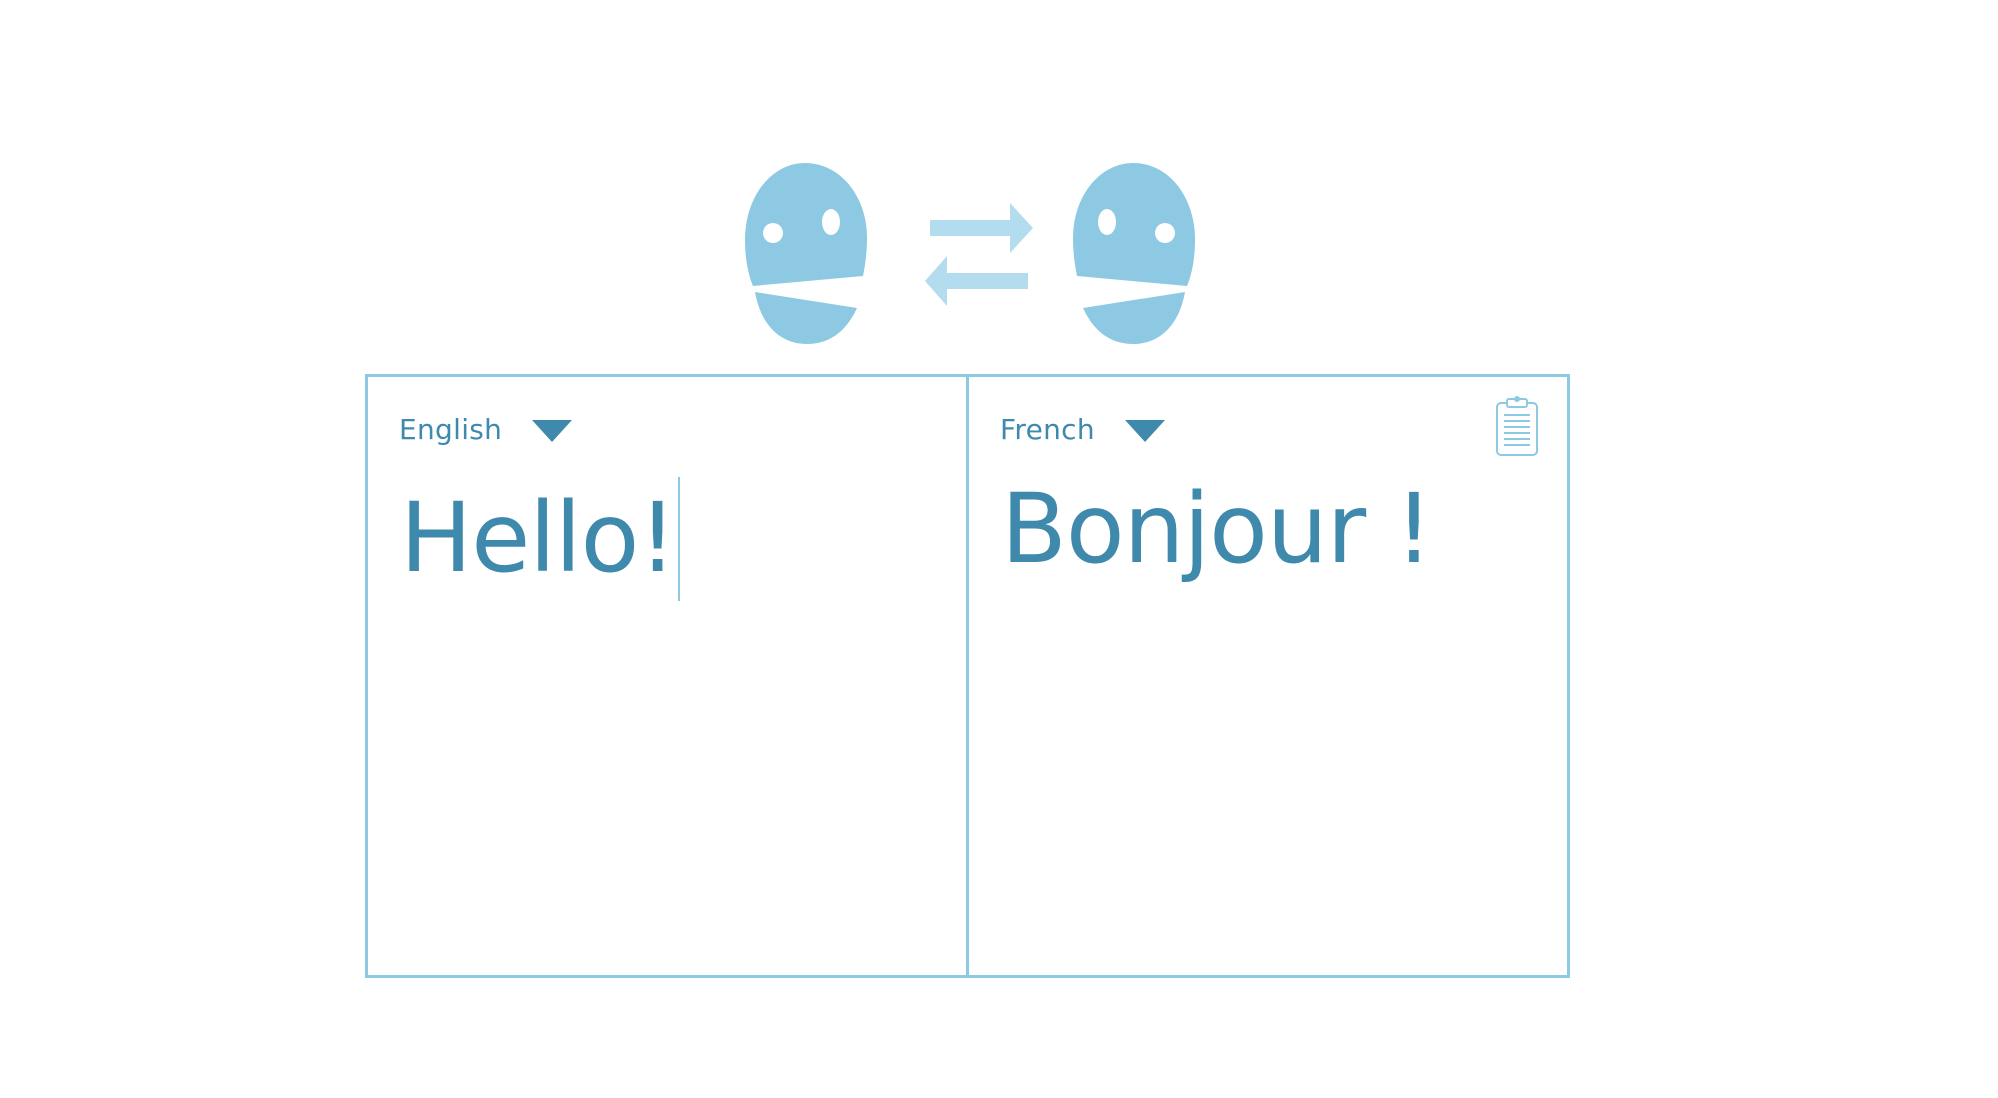  What do you see at coordinates (538, 538) in the screenshot?
I see `source-text: Hello!` at bounding box center [538, 538].